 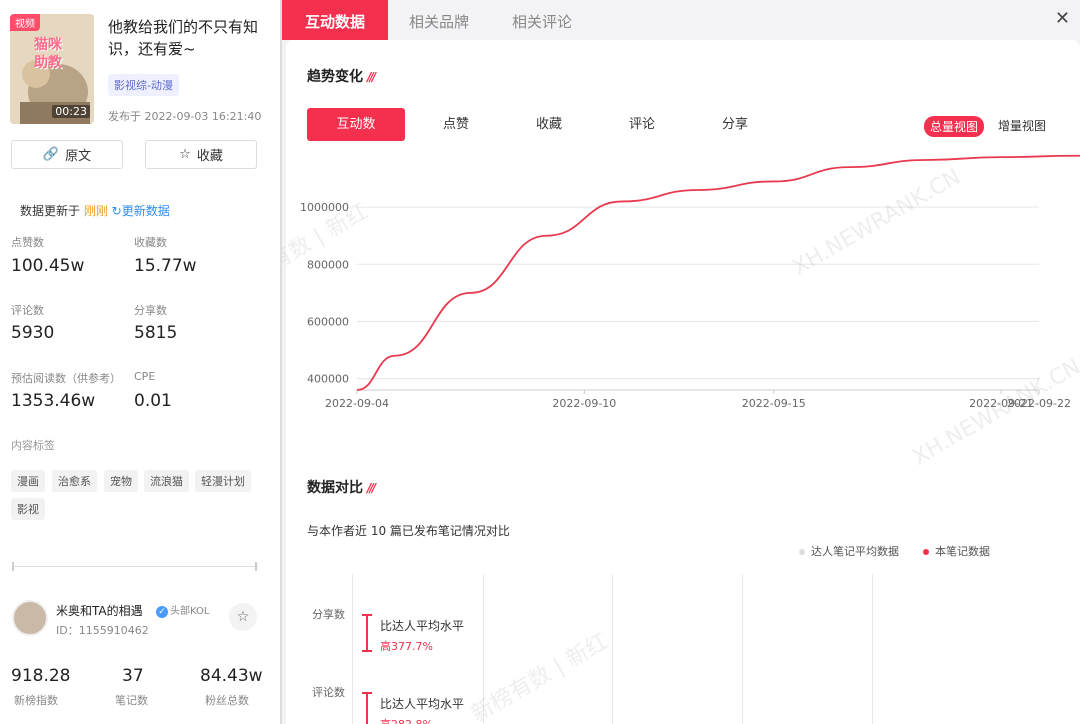 I want to click on category-badge: 影视综-动漫, so click(x=143, y=85).